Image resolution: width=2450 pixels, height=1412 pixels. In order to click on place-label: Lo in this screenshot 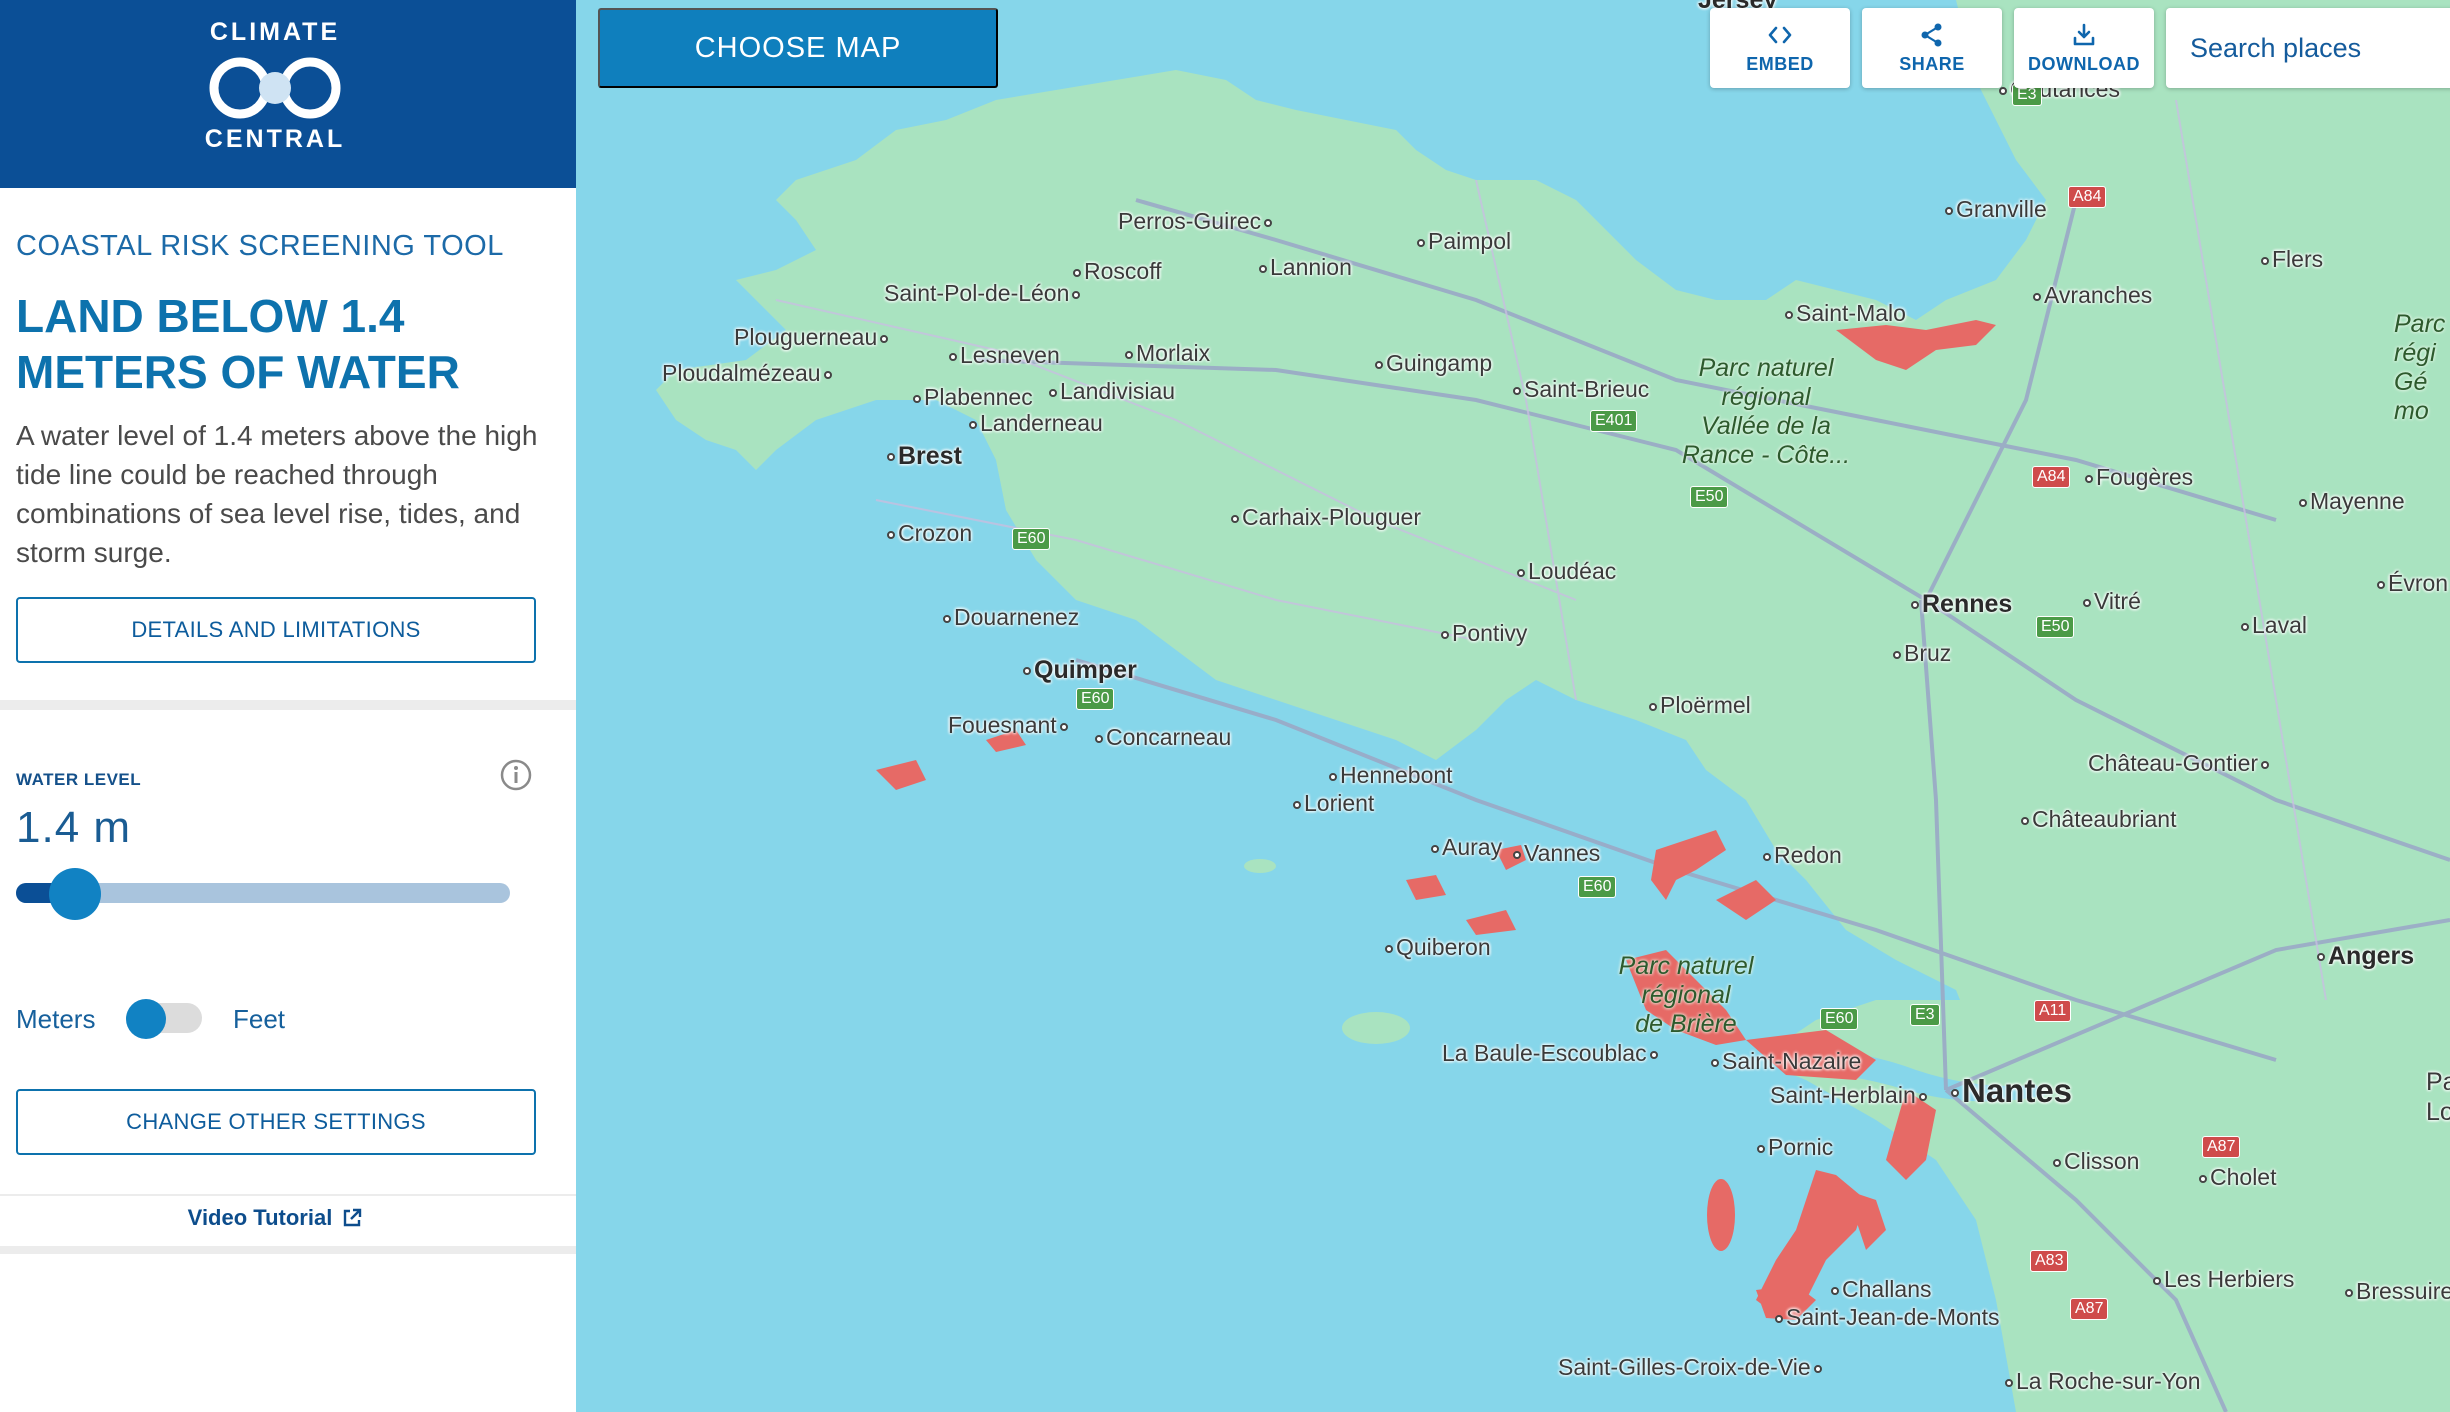, I will do `click(2438, 1112)`.